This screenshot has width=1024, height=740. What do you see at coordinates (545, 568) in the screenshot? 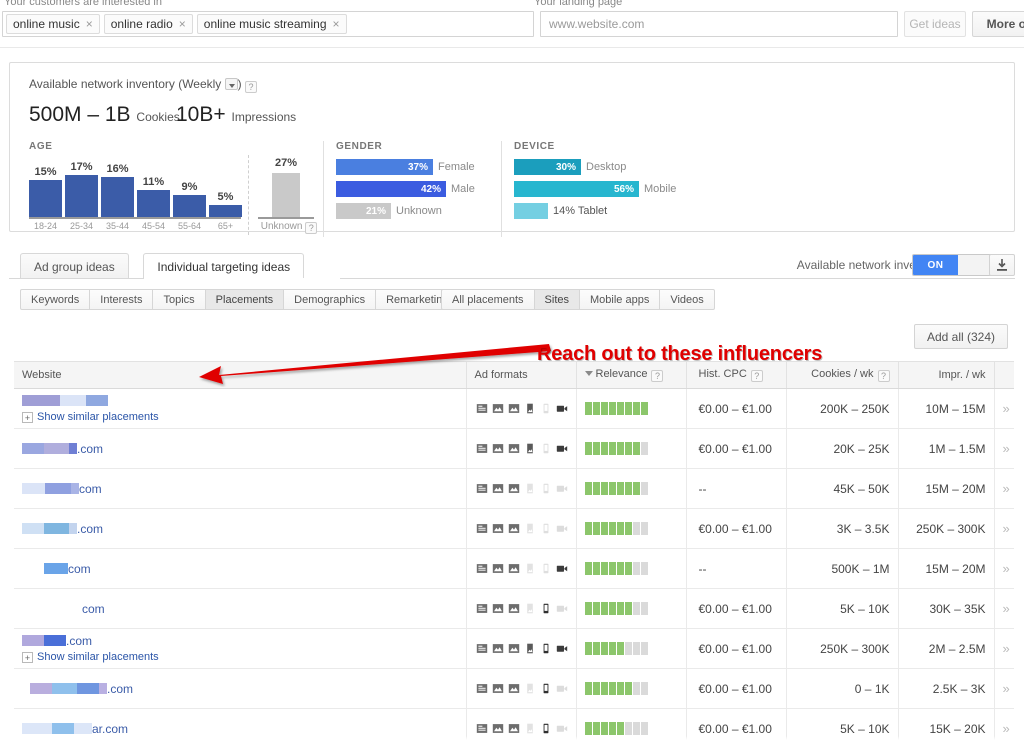
I see `mobile-ad-icon` at bounding box center [545, 568].